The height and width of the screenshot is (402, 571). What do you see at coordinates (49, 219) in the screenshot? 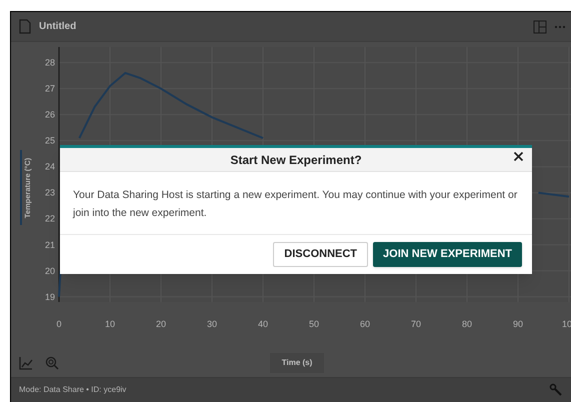
I see `y-tick-label: 22` at bounding box center [49, 219].